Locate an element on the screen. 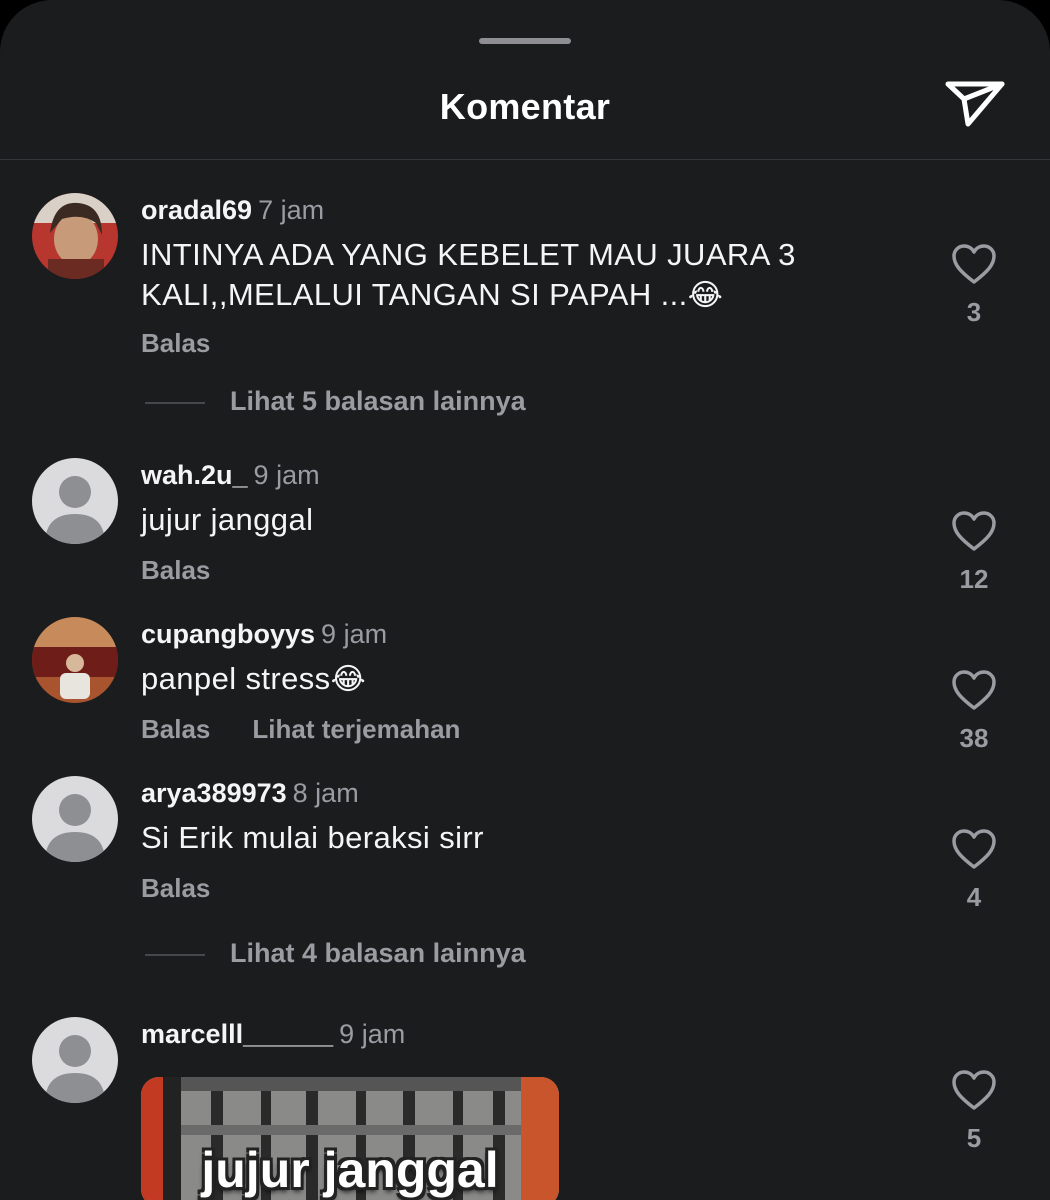  view-more-replies: Lihat 5 balasan lainnya is located at coordinates (335, 401).